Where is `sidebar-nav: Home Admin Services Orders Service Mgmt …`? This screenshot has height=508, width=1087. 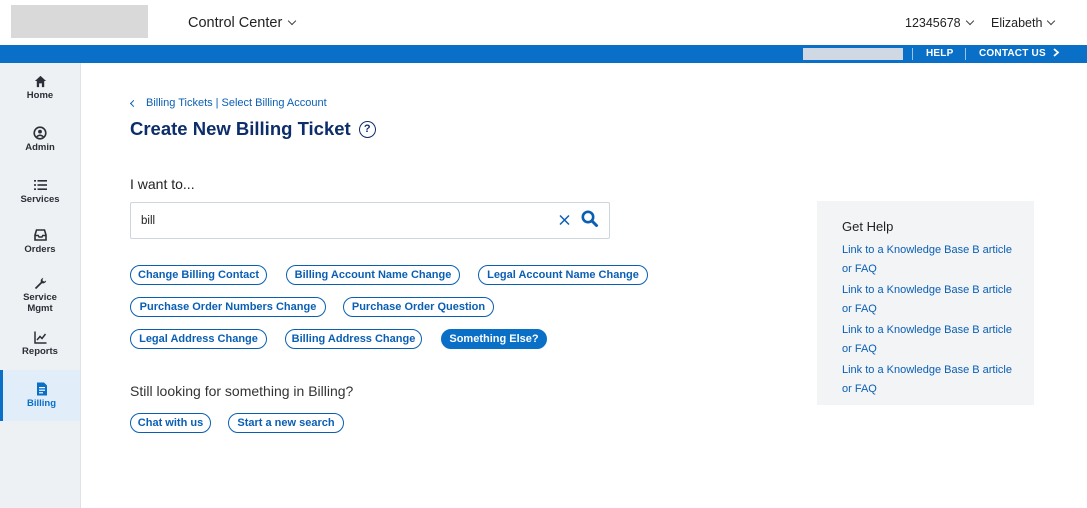 sidebar-nav: Home Admin Services Orders Service Mgmt … is located at coordinates (40, 285).